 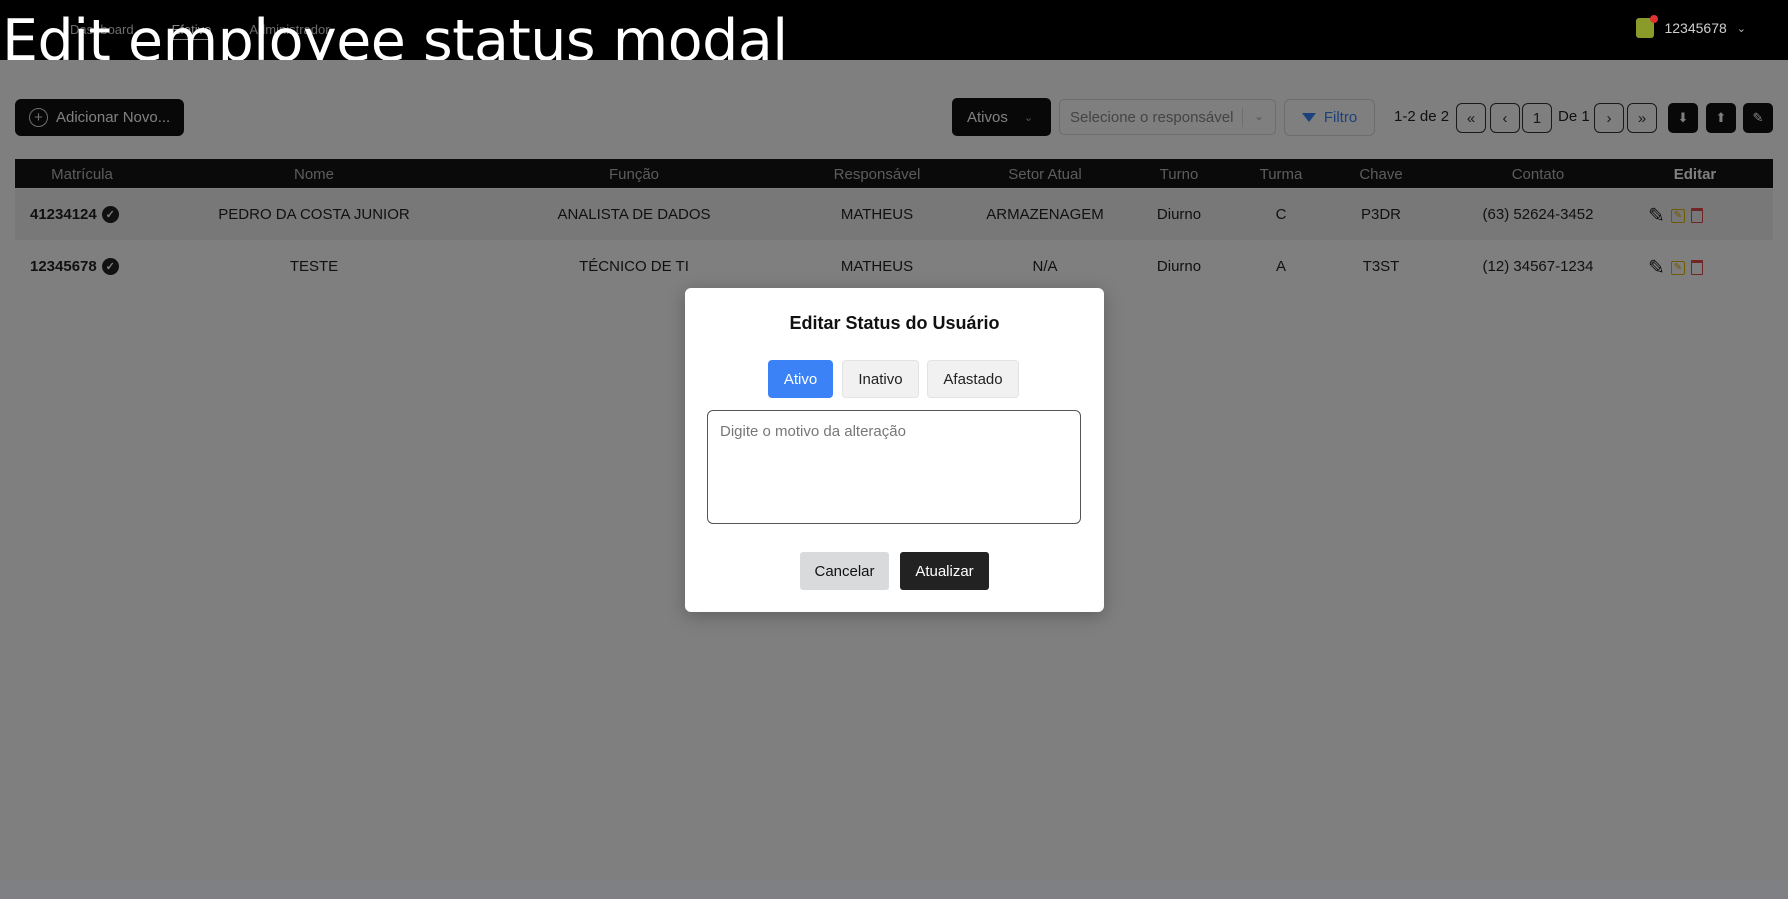 What do you see at coordinates (880, 379) in the screenshot?
I see `status-option-inativo: Inativo` at bounding box center [880, 379].